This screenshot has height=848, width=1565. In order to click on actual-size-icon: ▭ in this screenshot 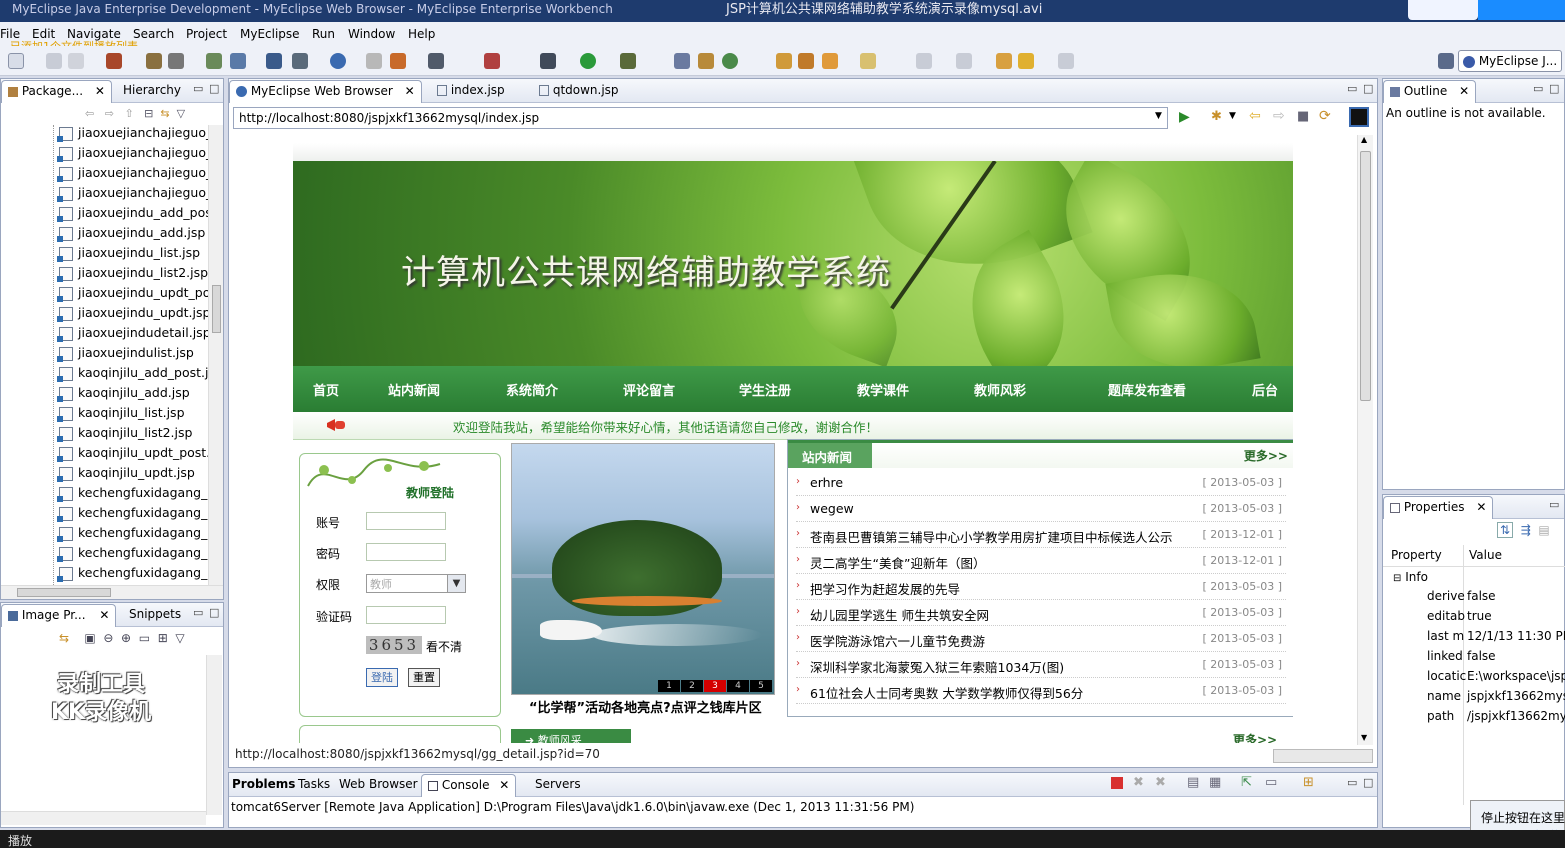, I will do `click(144, 638)`.